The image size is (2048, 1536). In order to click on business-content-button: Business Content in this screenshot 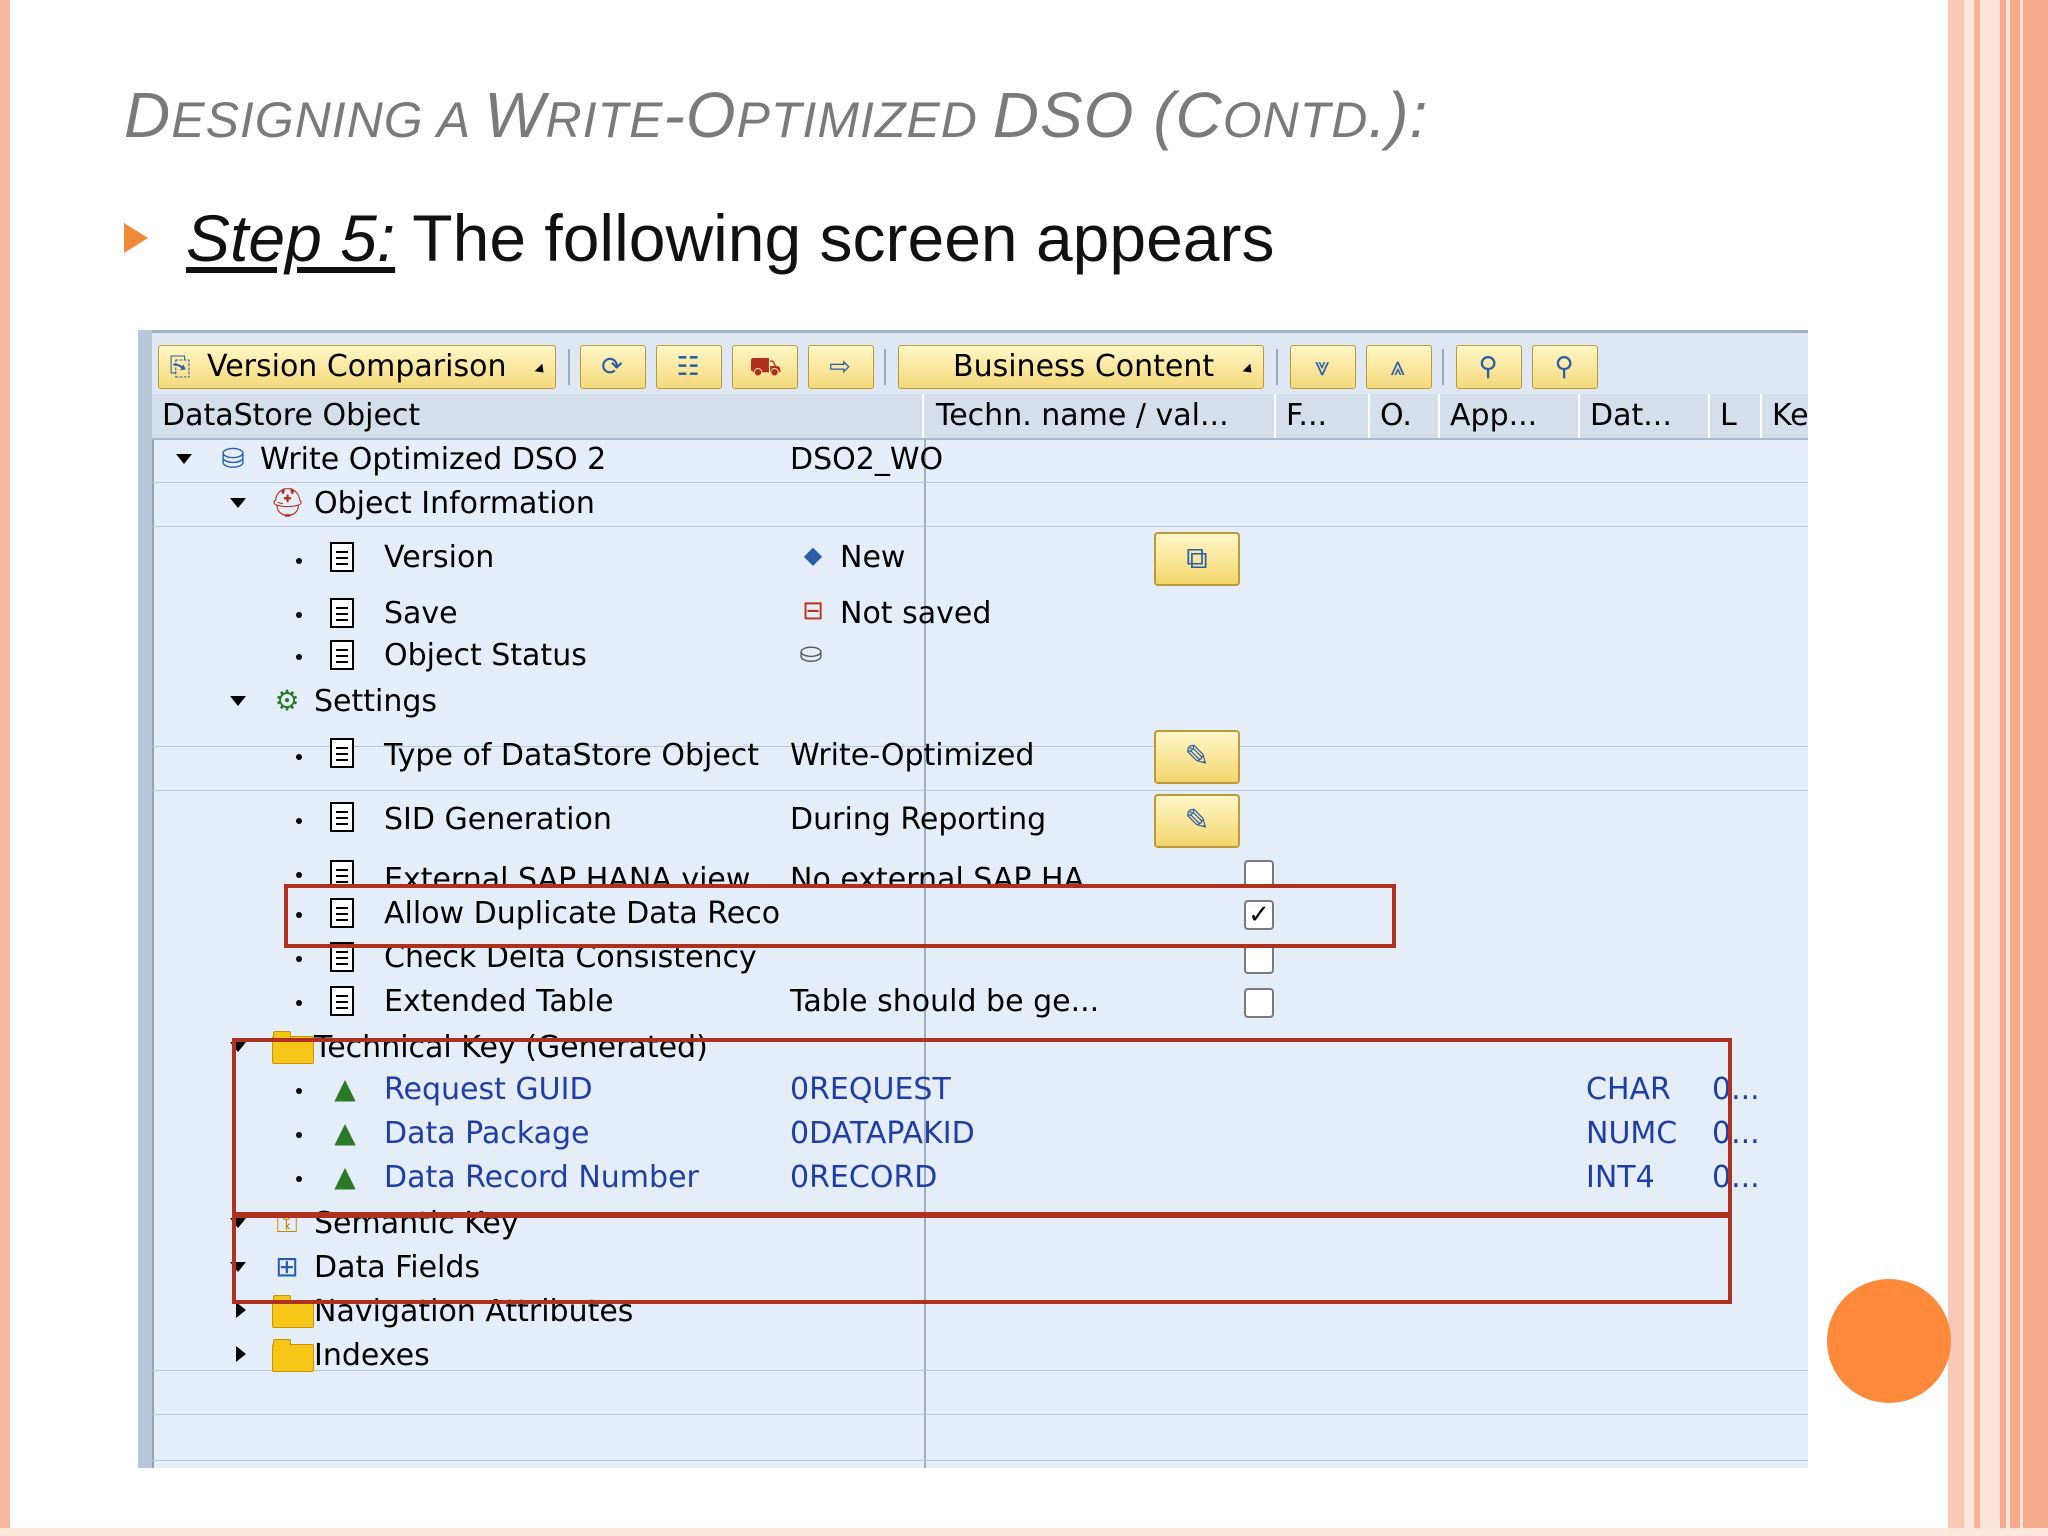, I will do `click(1081, 367)`.